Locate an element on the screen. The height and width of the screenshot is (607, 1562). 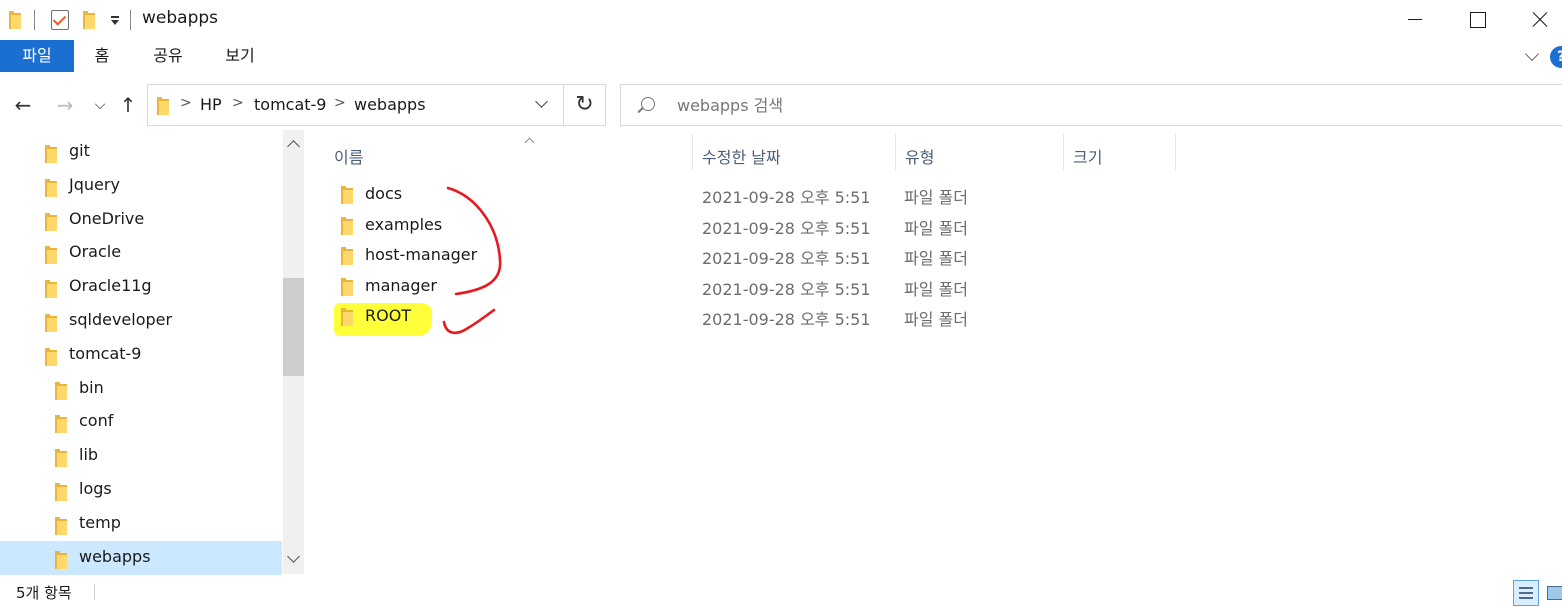
file-name: examples is located at coordinates (404, 224).